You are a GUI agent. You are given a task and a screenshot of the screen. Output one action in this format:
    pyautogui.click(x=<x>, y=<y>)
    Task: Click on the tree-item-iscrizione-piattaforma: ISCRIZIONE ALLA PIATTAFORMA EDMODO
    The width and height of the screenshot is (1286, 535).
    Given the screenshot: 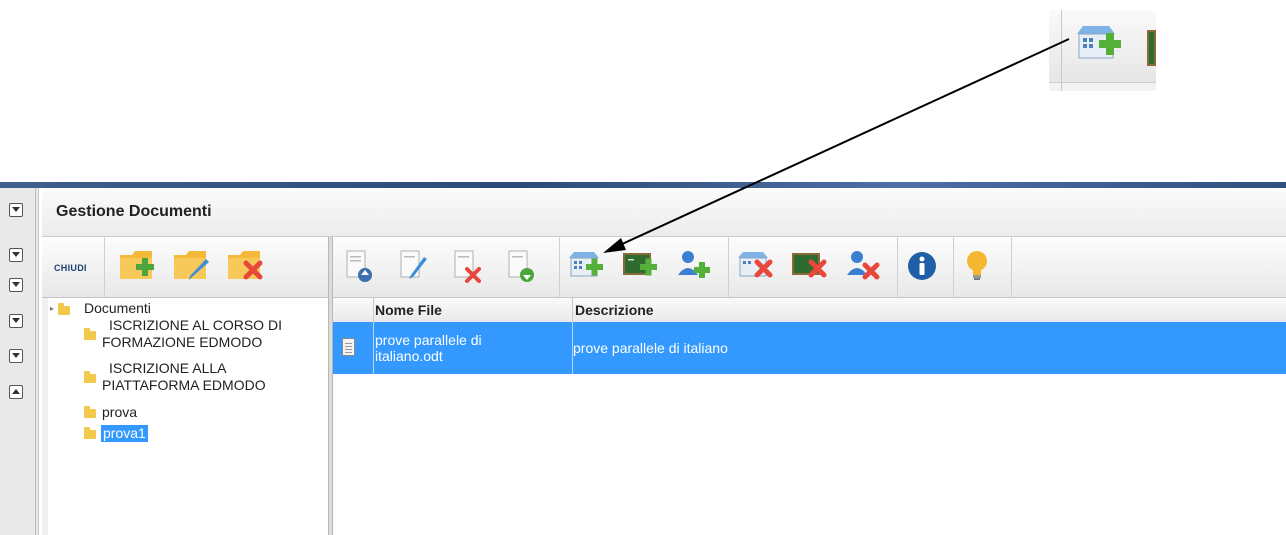 What is the action you would take?
    pyautogui.click(x=184, y=377)
    